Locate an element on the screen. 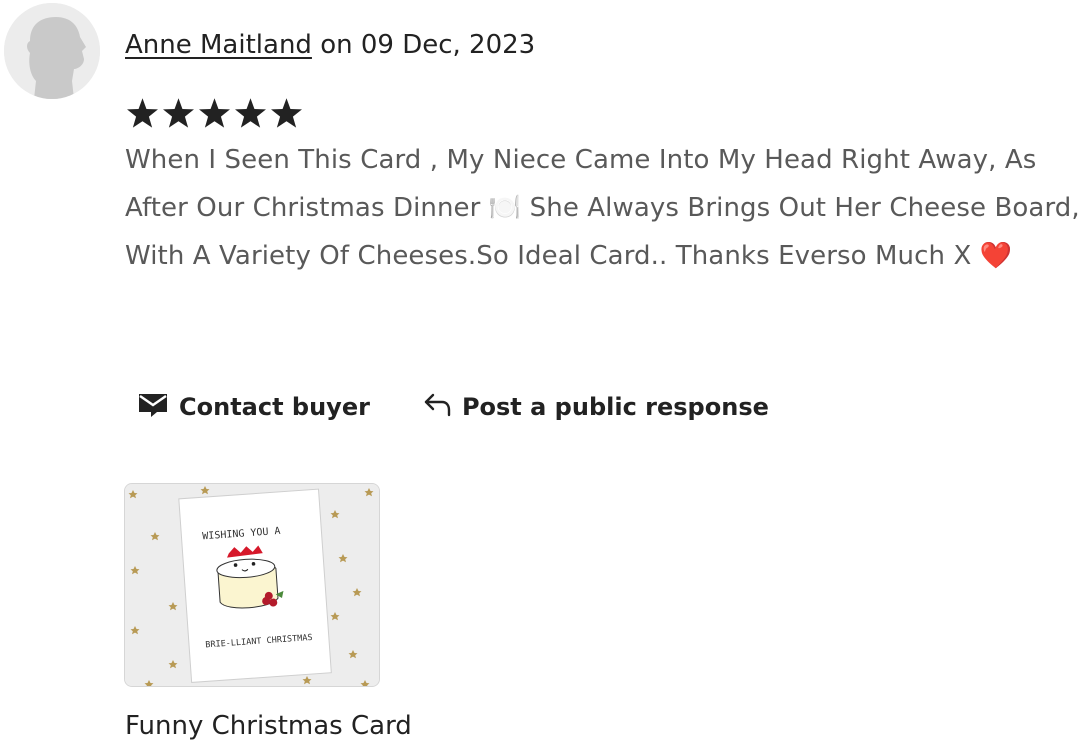 This screenshot has height=752, width=1082. reply-arrow-icon is located at coordinates (437, 407).